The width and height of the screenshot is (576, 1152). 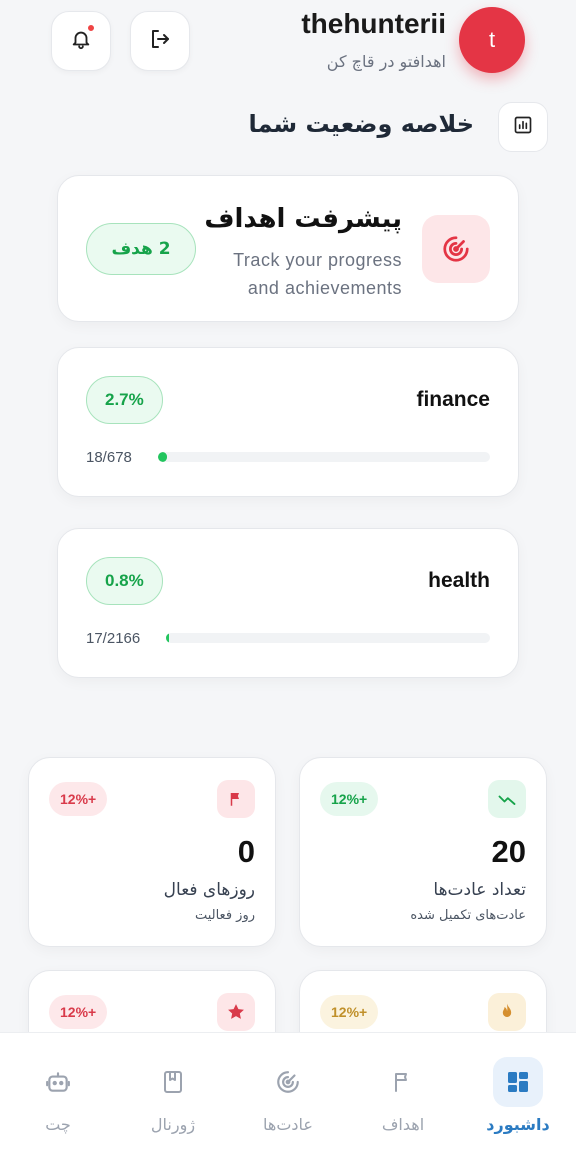 What do you see at coordinates (91, 28) in the screenshot?
I see `notification-dot` at bounding box center [91, 28].